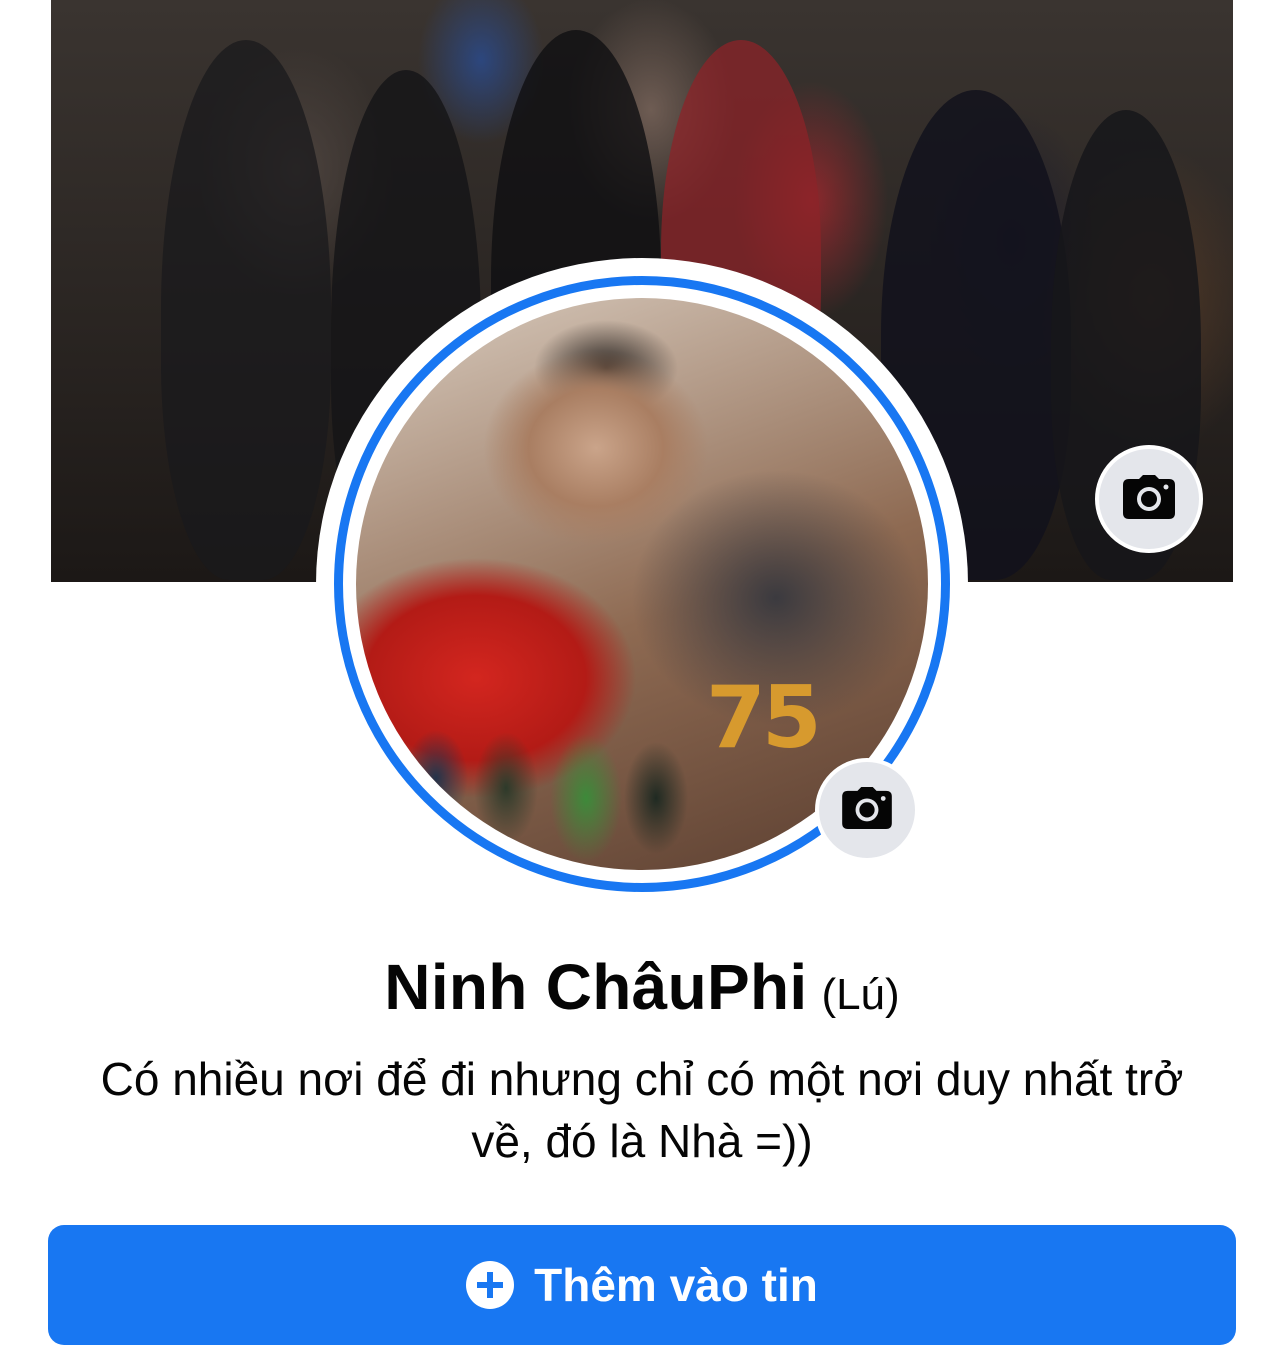 This screenshot has height=1345, width=1284. What do you see at coordinates (764, 718) in the screenshot?
I see `avatar-overlay-text: 75` at bounding box center [764, 718].